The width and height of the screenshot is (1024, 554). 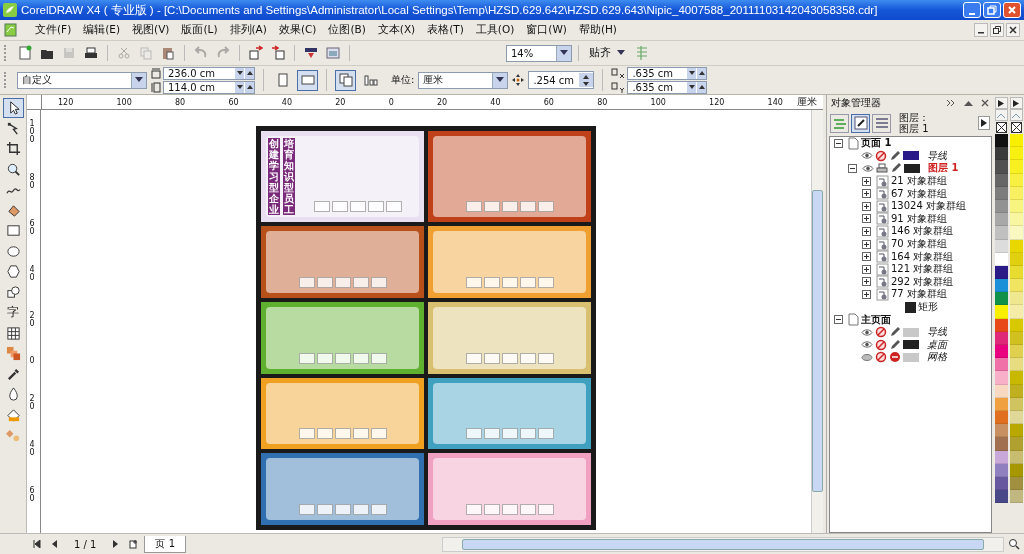 I want to click on menu-item: 效果(C), so click(x=297, y=30).